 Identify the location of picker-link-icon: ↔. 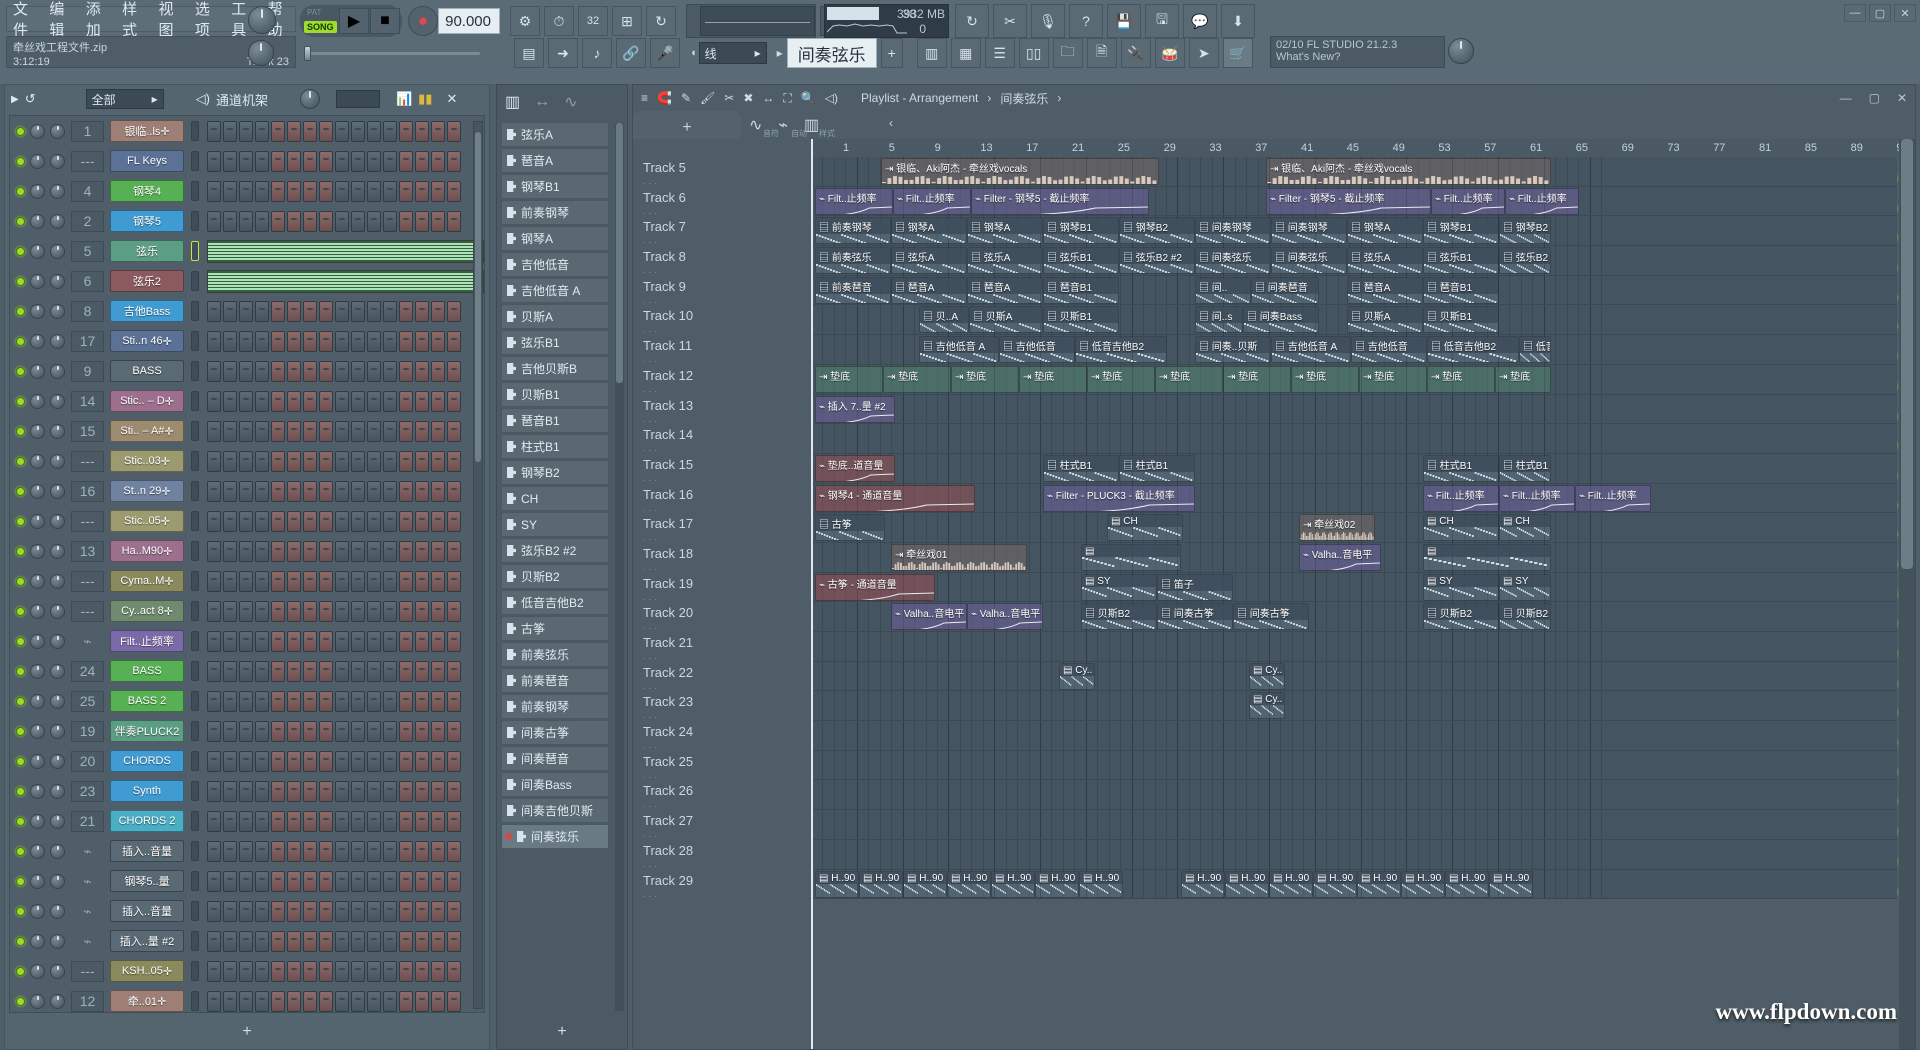
(542, 102).